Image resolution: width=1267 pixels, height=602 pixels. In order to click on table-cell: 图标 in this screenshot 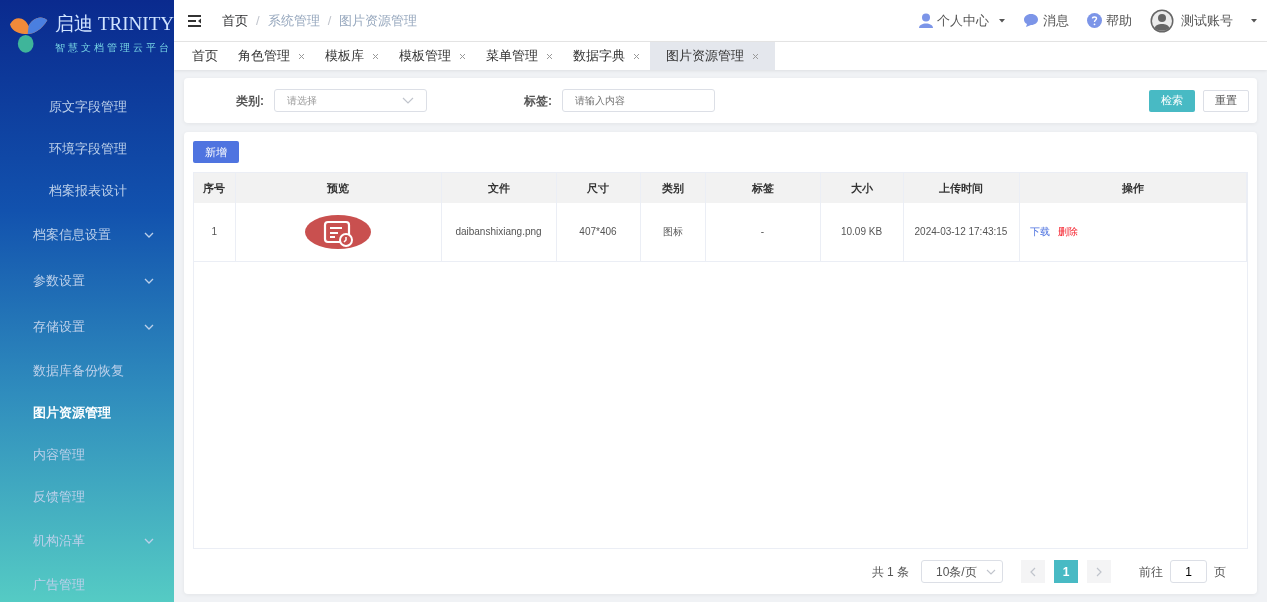, I will do `click(672, 232)`.